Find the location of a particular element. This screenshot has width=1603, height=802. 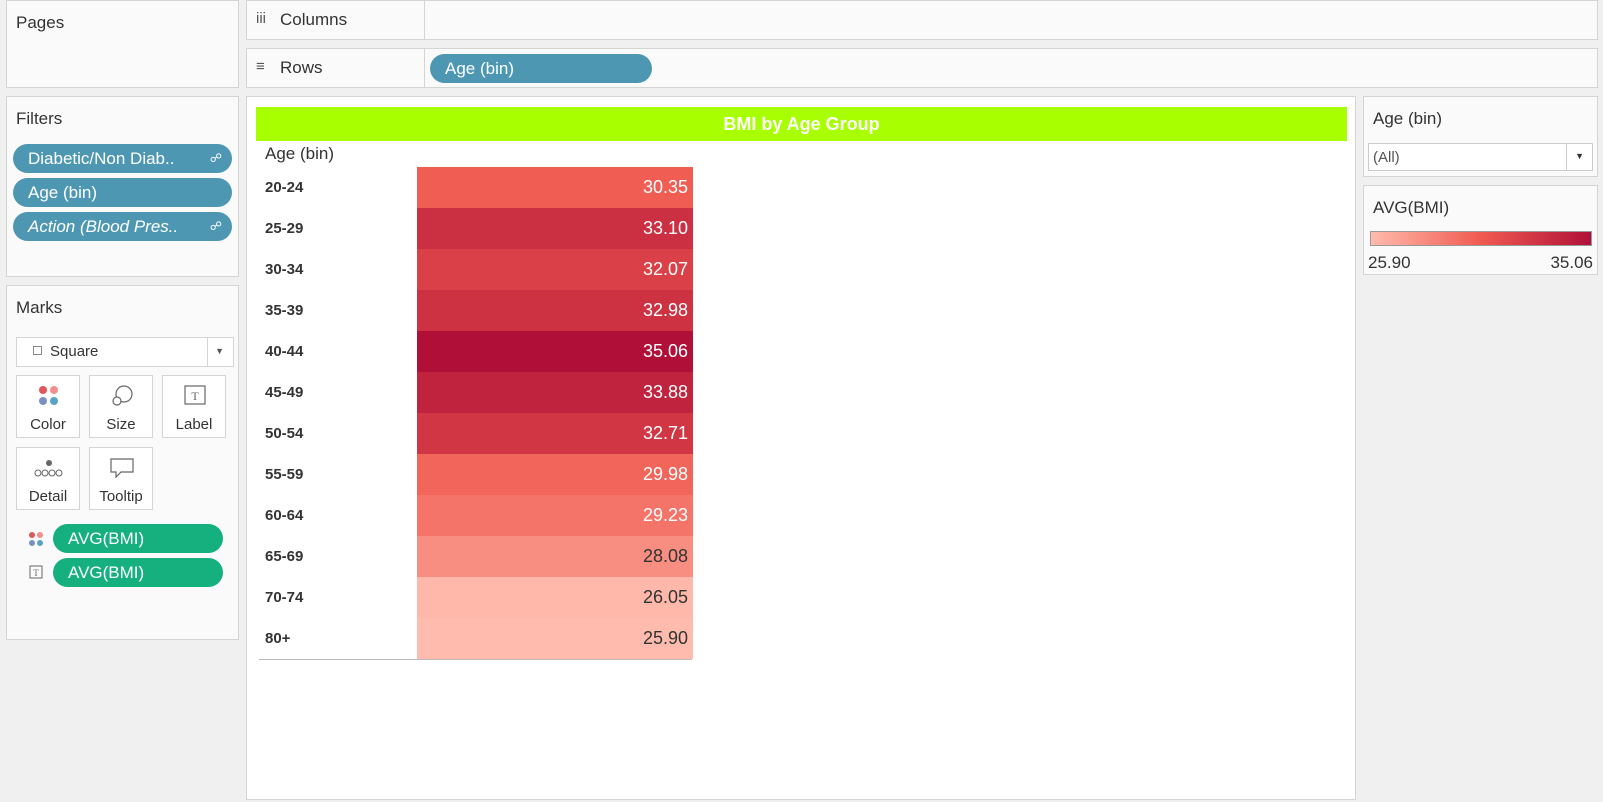

bmi-cell: 32.98 is located at coordinates (555, 310).